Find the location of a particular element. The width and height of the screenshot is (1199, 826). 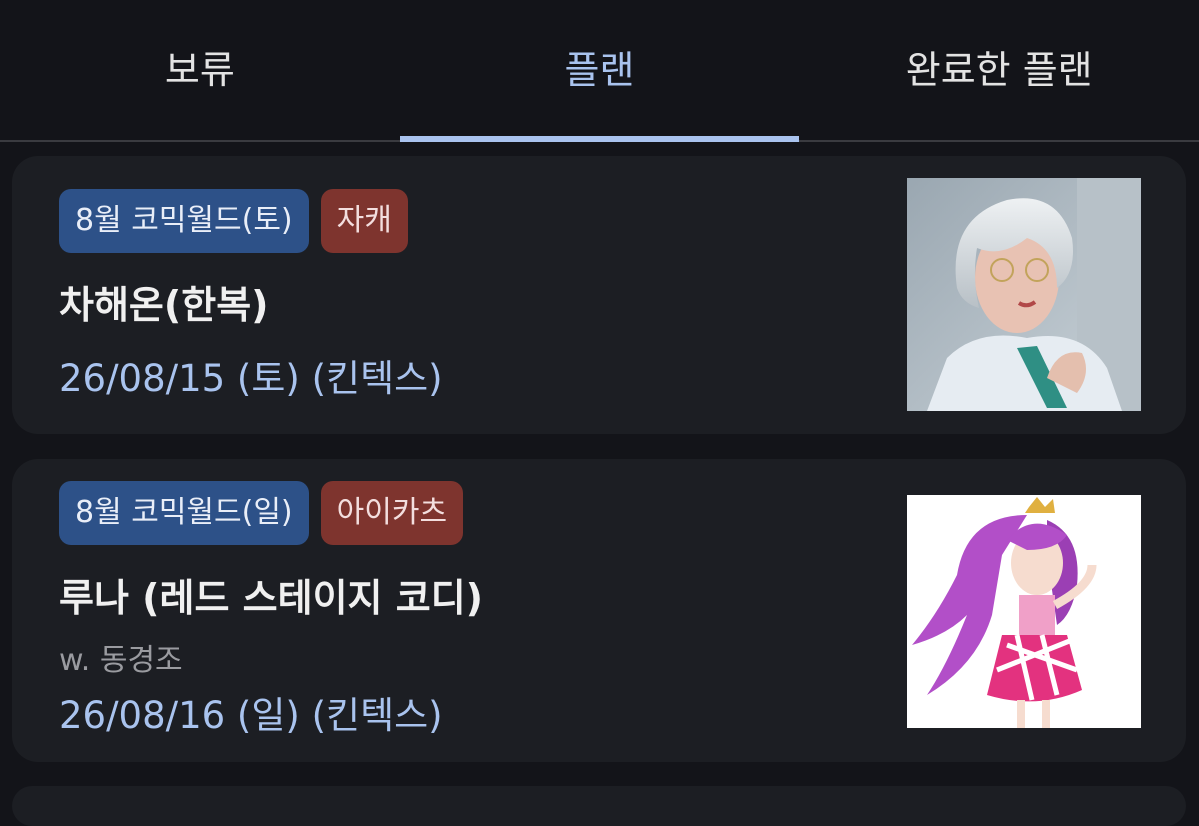

plan-title: 루나 (레드 스테이지 코디) is located at coordinates (271, 598).